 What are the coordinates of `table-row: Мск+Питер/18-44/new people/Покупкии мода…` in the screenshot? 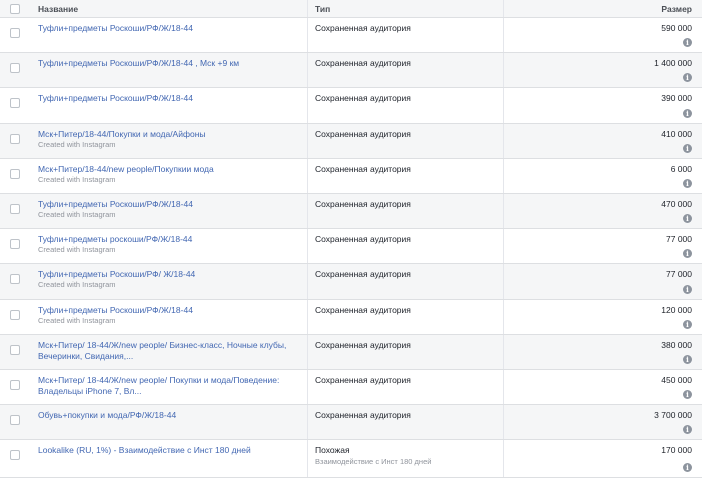 It's located at (351, 176).